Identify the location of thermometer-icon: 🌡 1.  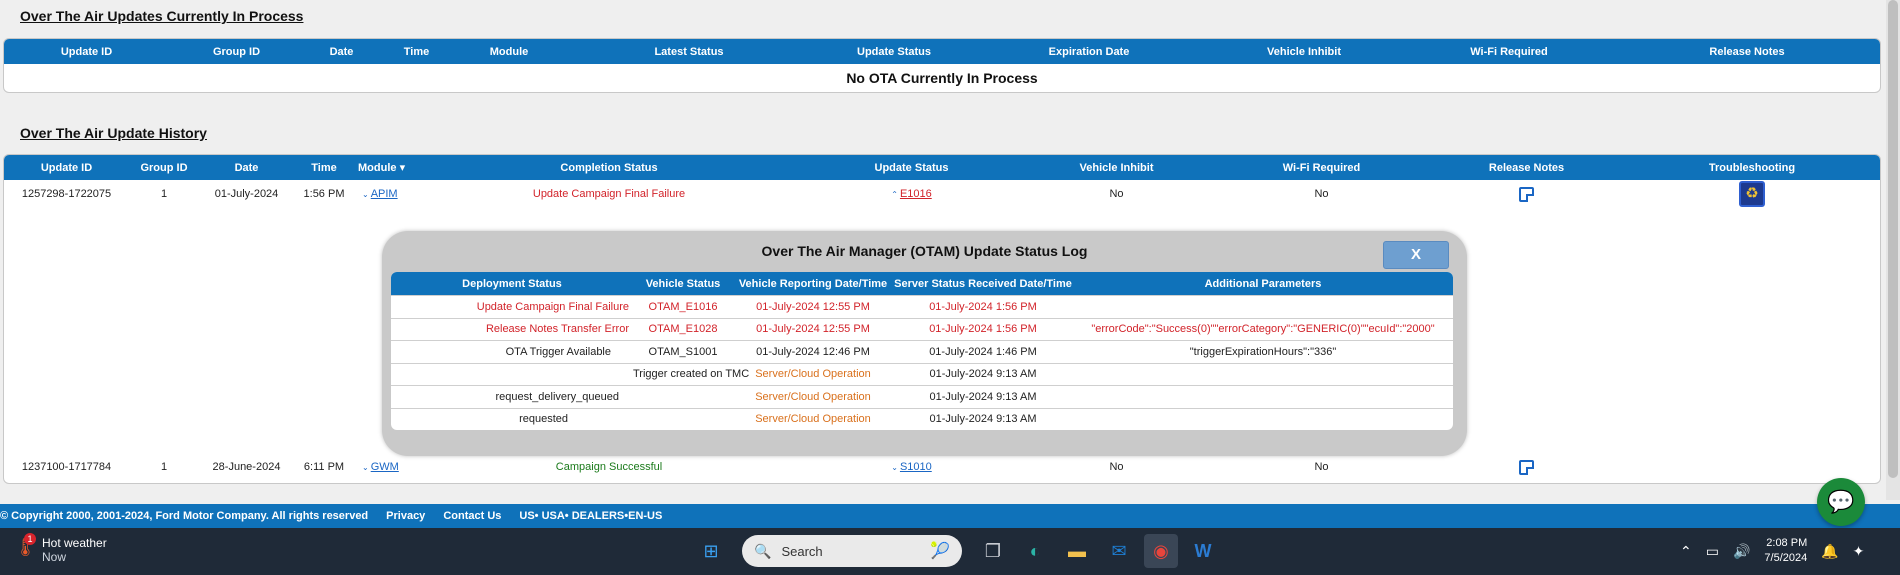
(25, 545).